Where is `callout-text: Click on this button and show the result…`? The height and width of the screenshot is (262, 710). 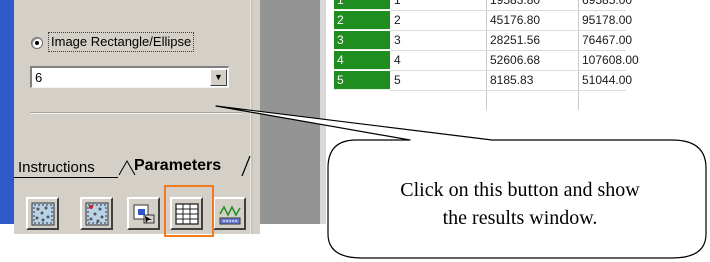 callout-text: Click on this button and show the result… is located at coordinates (520, 204).